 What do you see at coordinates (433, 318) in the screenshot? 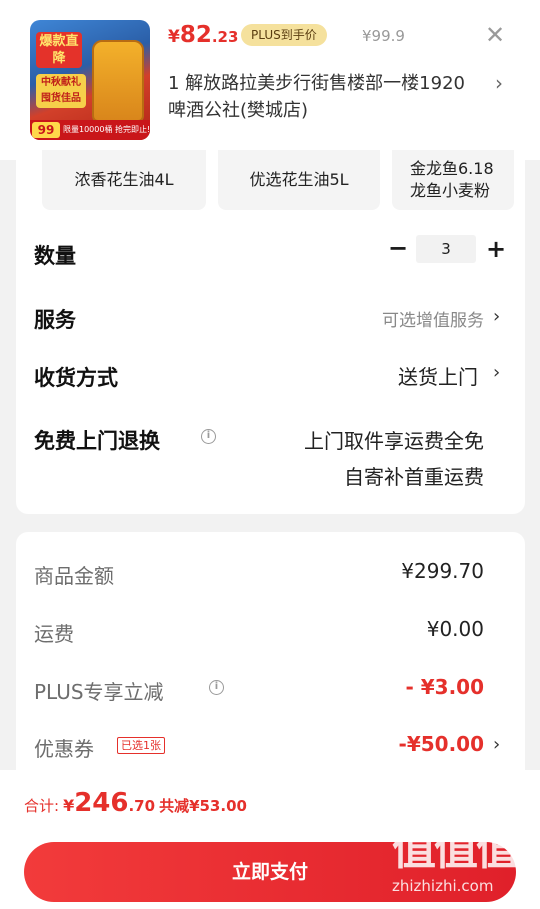
I see `service-value: 可选增值服务` at bounding box center [433, 318].